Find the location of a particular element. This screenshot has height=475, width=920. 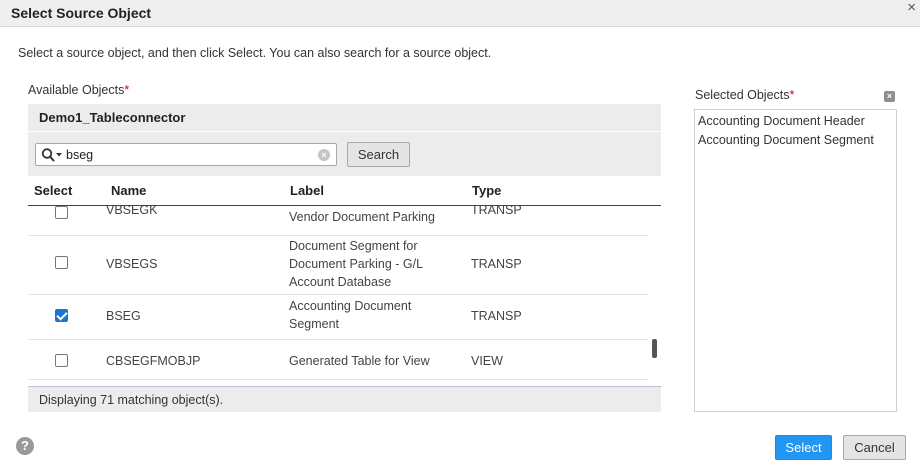

column-header-label: Label is located at coordinates (307, 190).